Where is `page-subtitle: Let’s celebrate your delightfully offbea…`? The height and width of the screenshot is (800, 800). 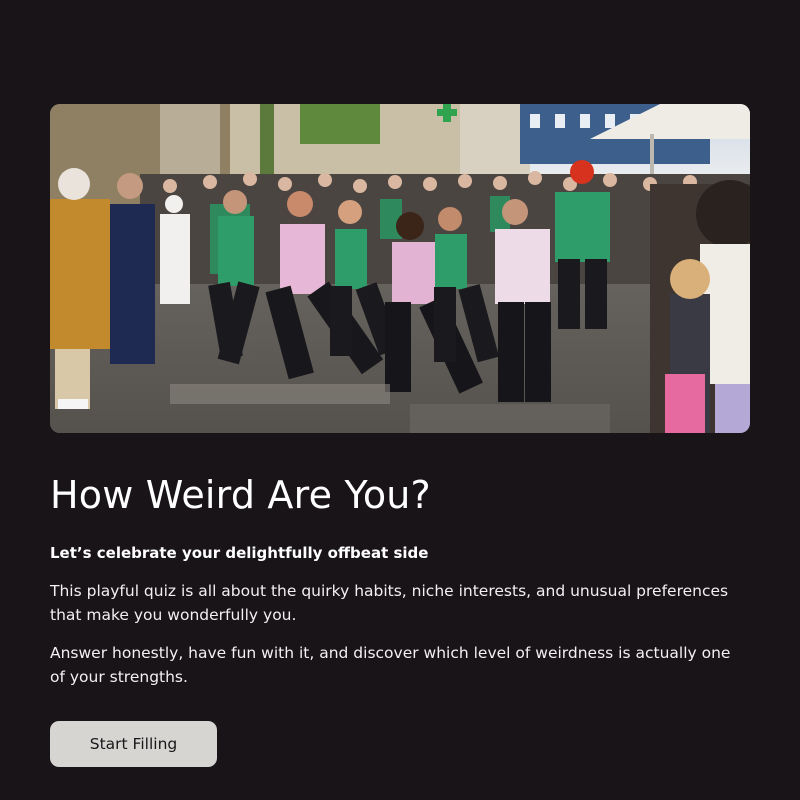
page-subtitle: Let’s celebrate your delightfully offbea… is located at coordinates (239, 553).